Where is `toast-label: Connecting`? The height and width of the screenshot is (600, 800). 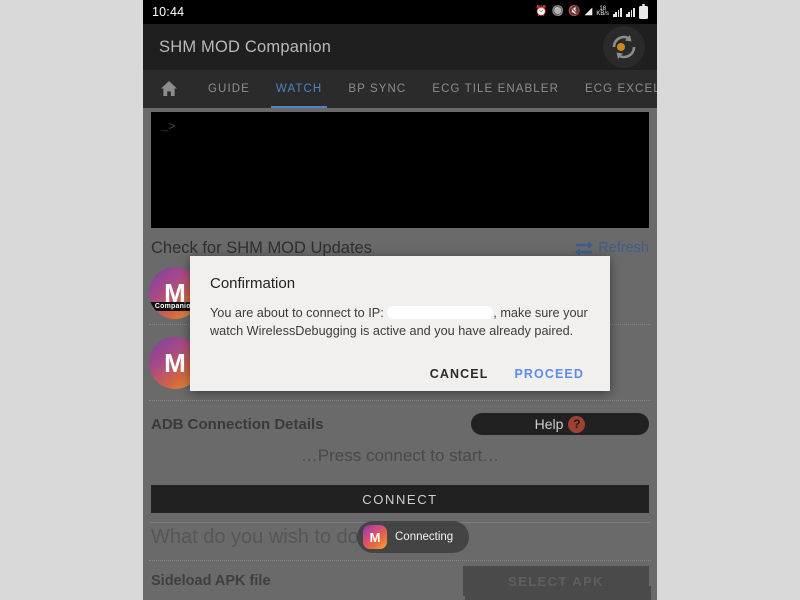 toast-label: Connecting is located at coordinates (424, 537).